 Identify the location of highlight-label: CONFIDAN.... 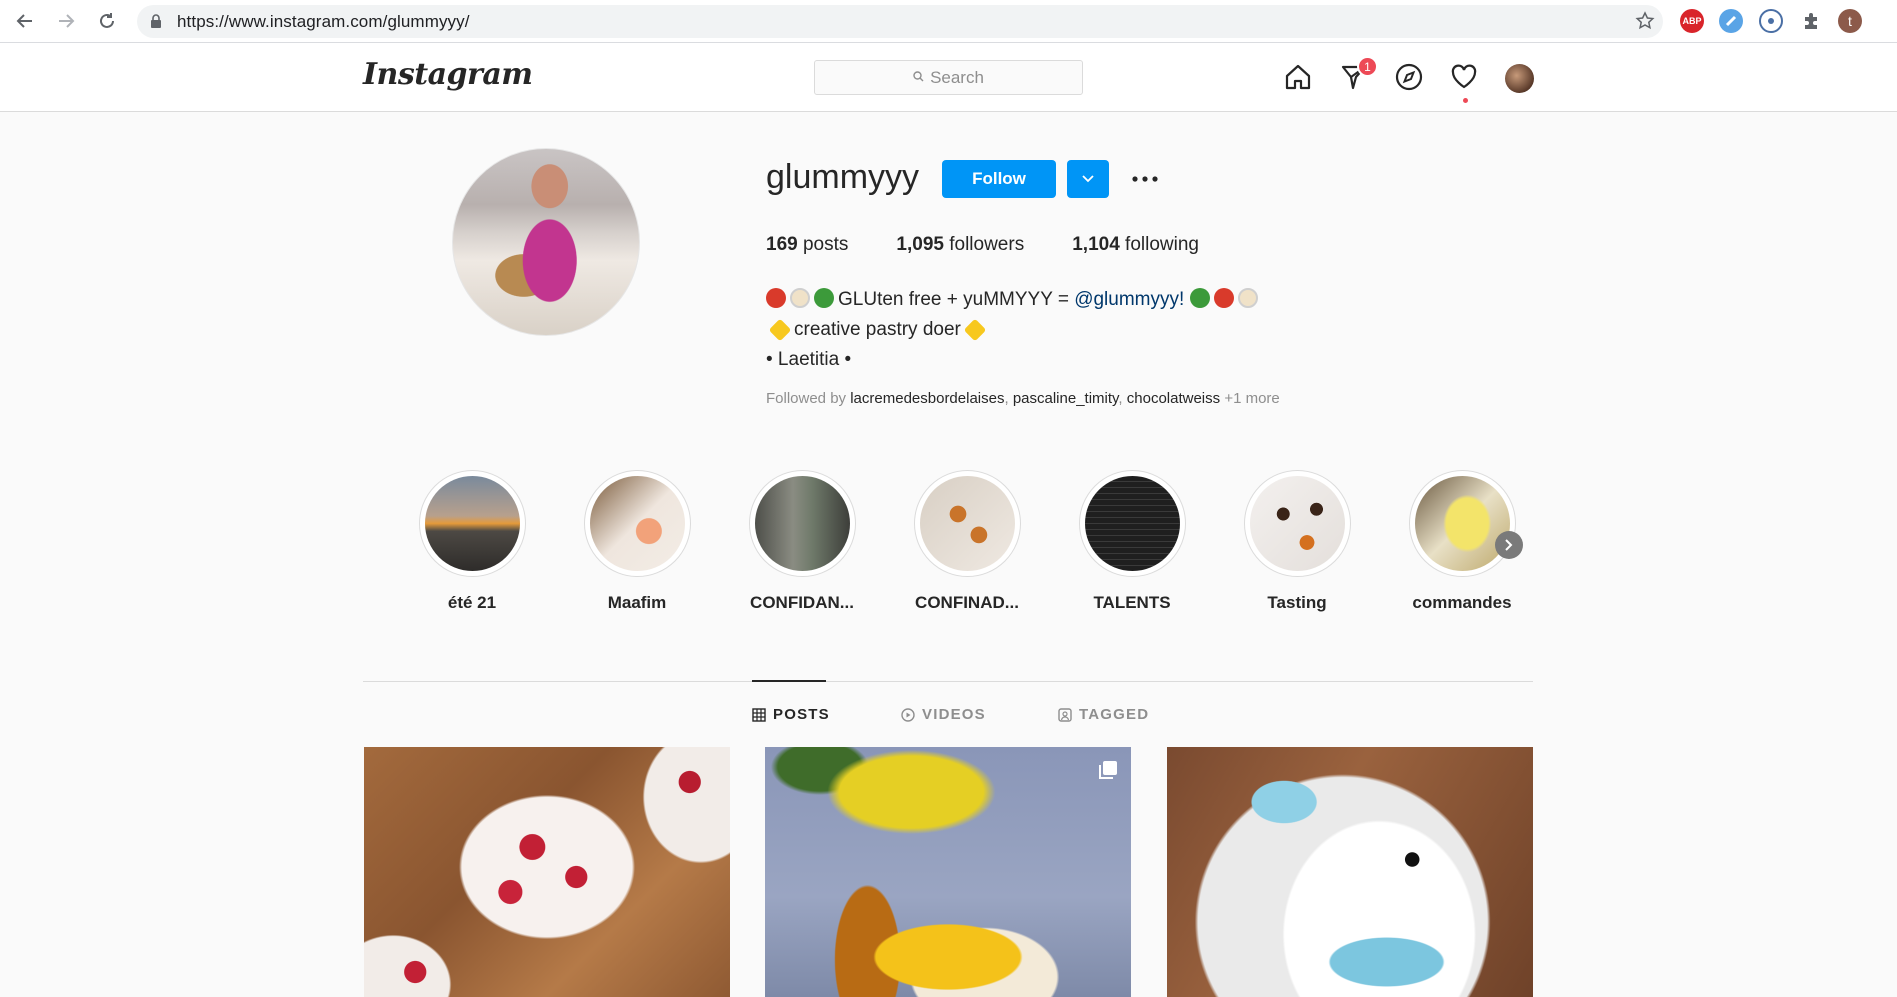
(802, 602).